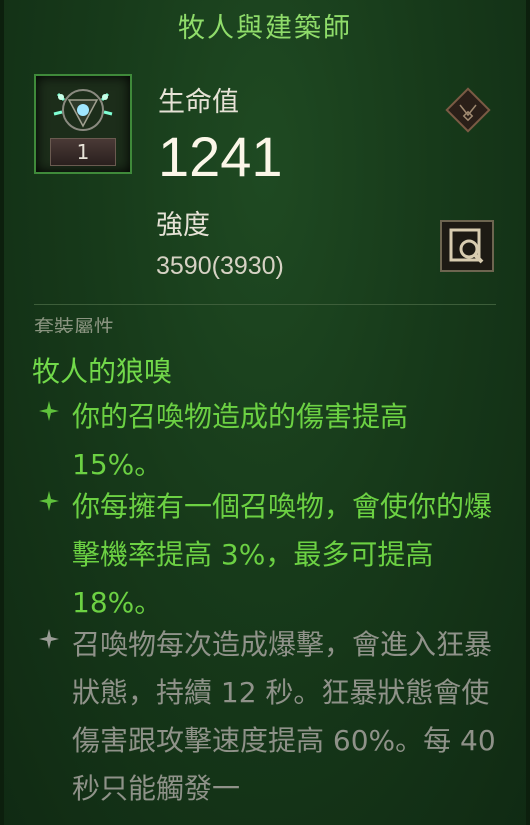  I want to click on compare-button, so click(467, 246).